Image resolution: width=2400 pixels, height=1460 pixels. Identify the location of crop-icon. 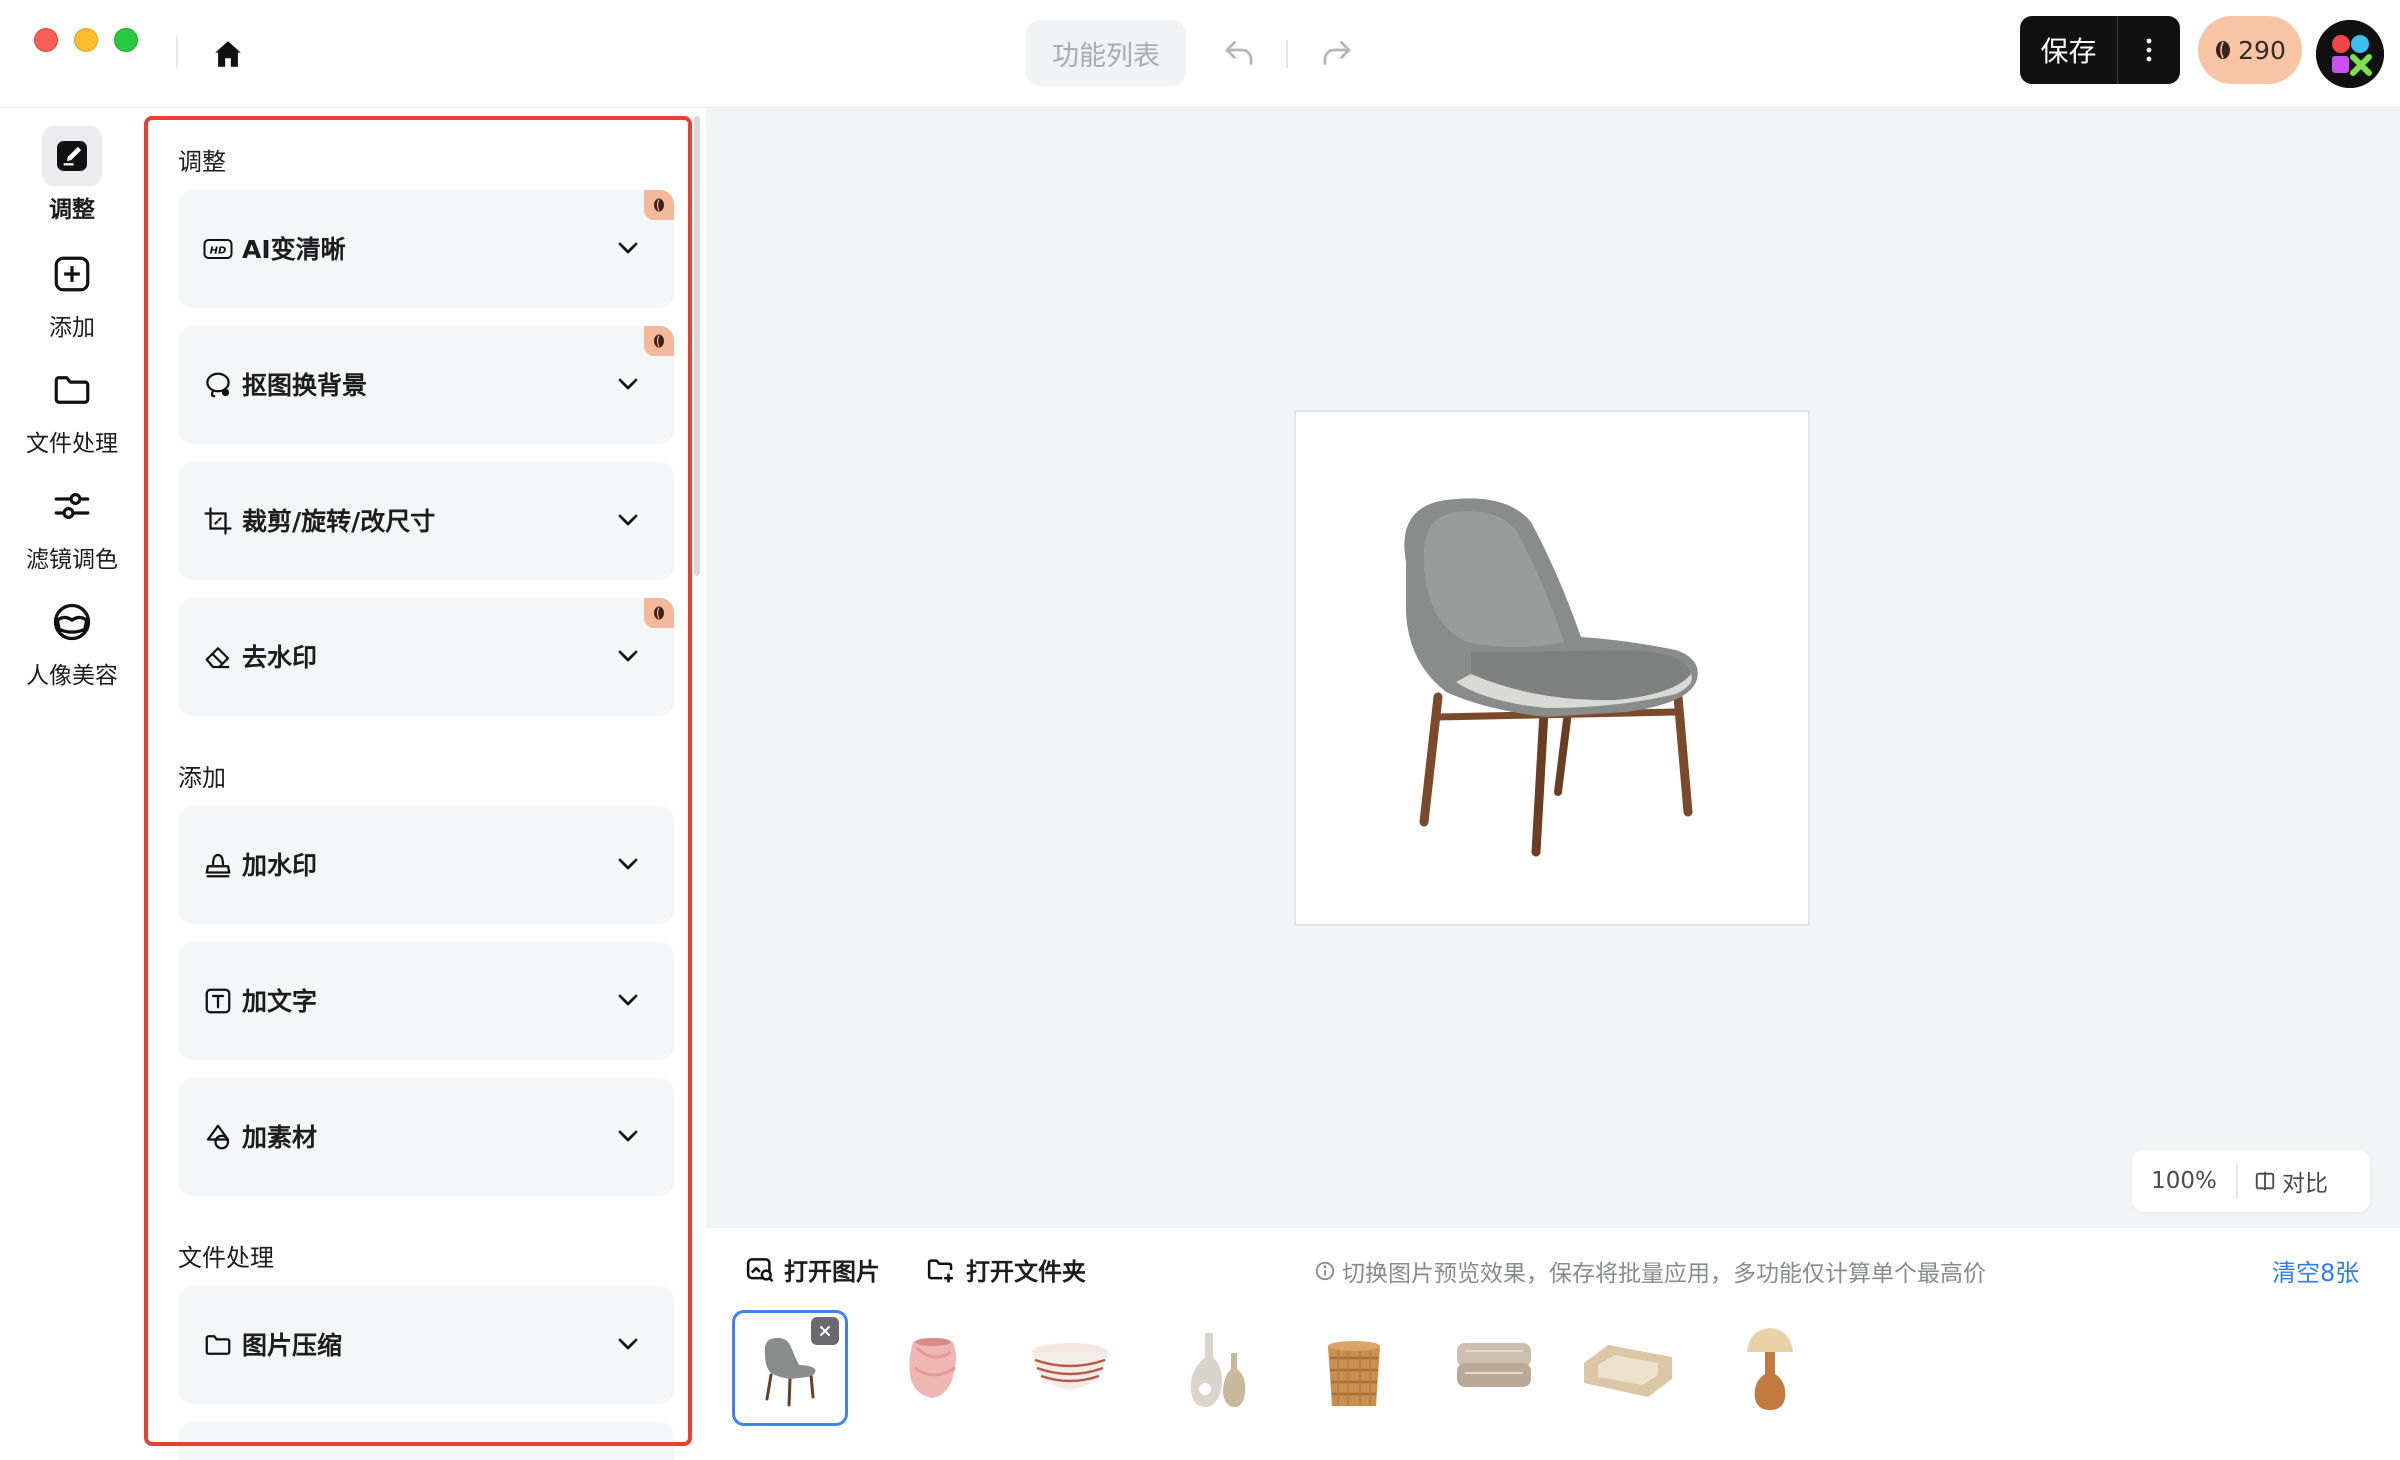
(218, 521).